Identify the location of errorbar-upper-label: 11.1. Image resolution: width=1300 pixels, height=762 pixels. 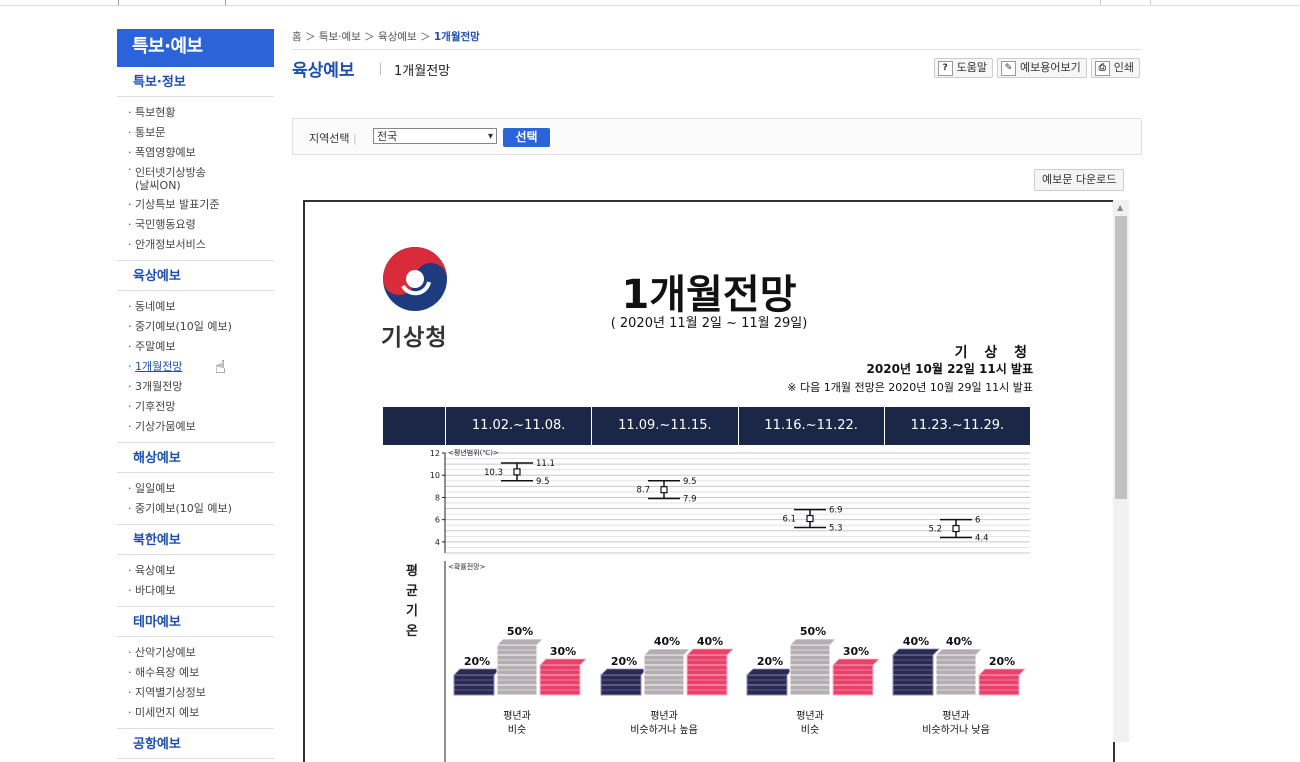
(545, 464).